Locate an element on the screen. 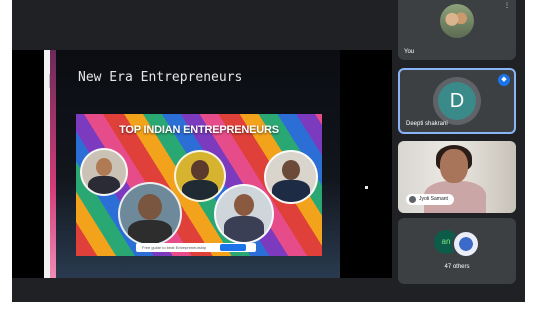 The width and height of the screenshot is (534, 310). participant-tile-others: an 47 others is located at coordinates (457, 251).